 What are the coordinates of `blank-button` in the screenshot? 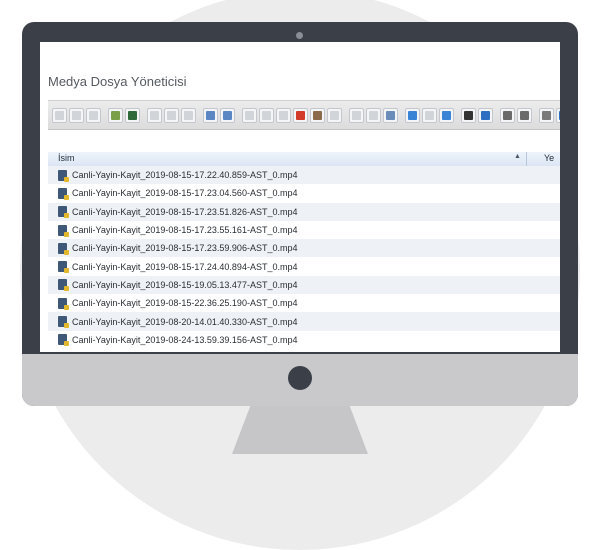 It's located at (356, 115).